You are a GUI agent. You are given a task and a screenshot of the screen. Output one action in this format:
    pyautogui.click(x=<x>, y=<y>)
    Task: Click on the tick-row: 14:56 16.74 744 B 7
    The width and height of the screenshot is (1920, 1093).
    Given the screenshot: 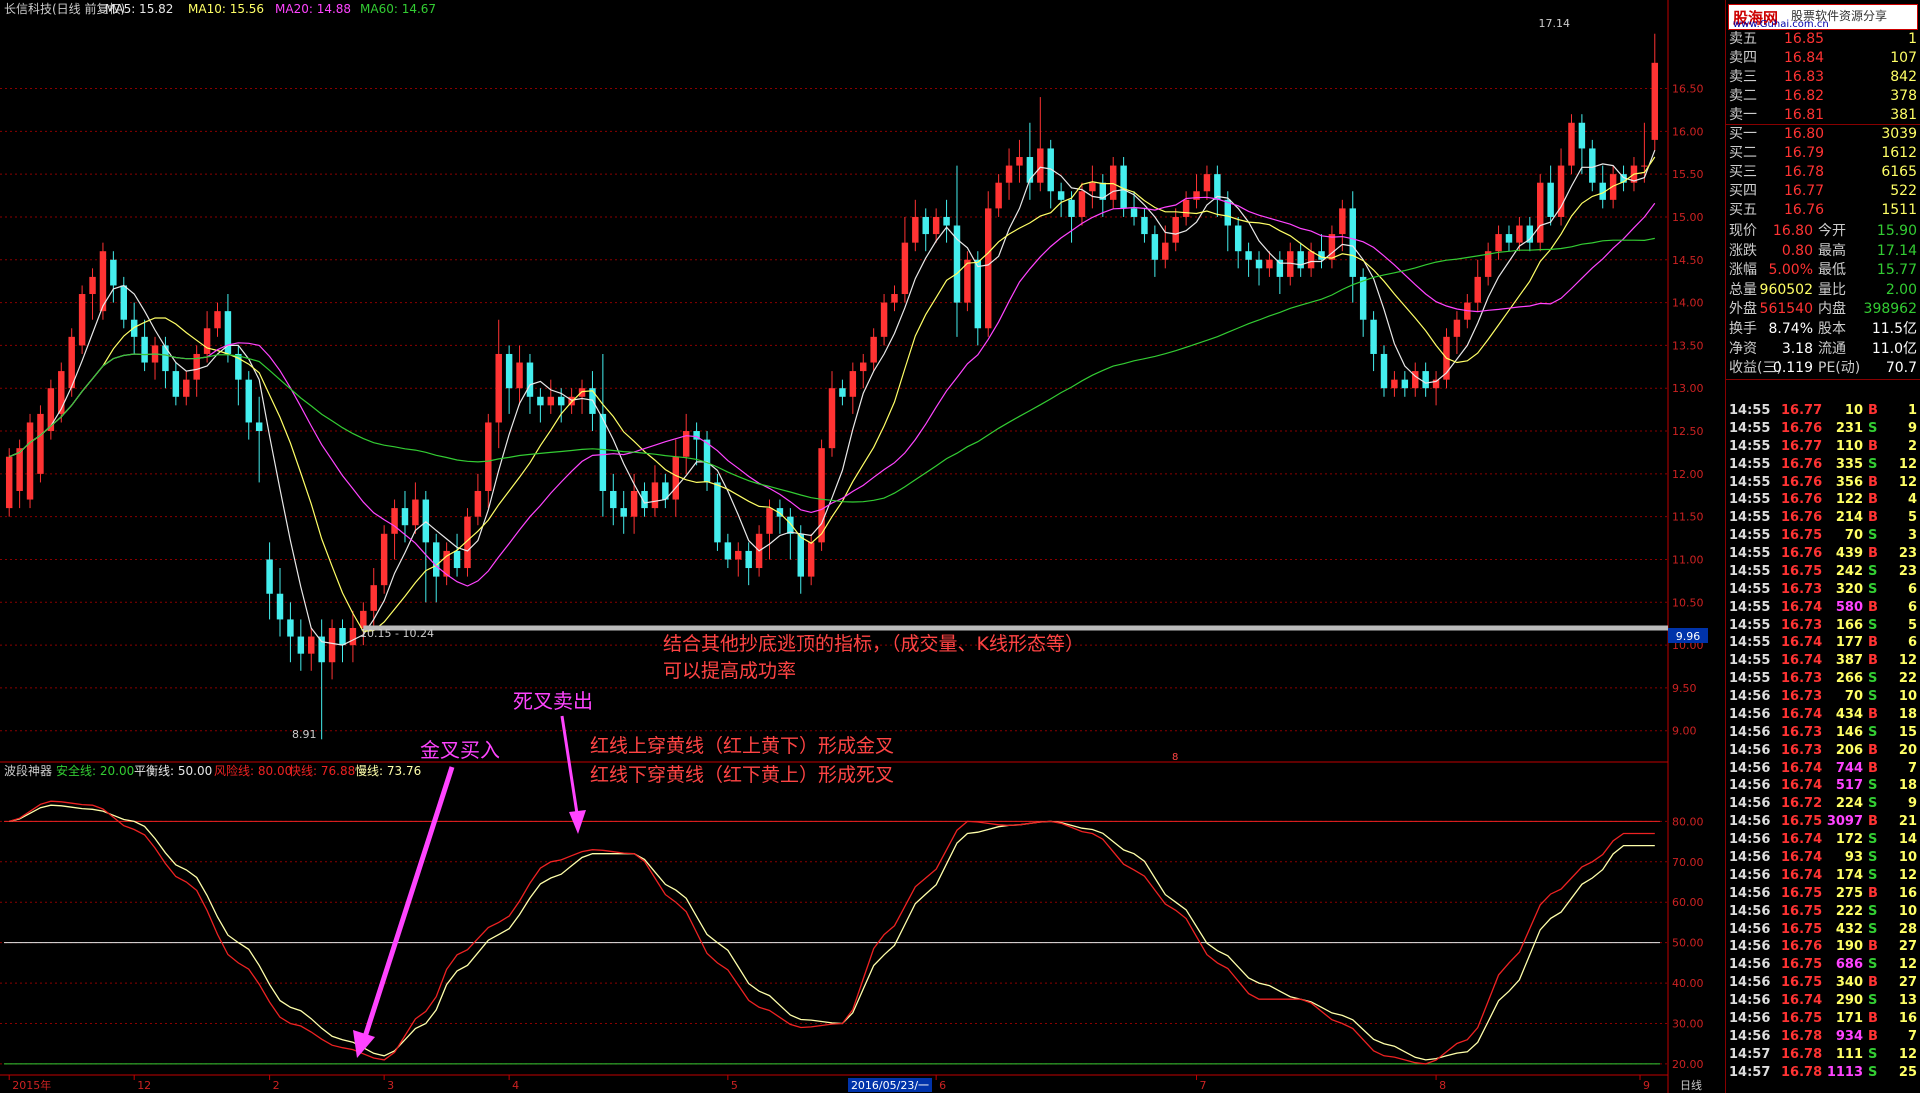 What is the action you would take?
    pyautogui.click(x=1823, y=769)
    